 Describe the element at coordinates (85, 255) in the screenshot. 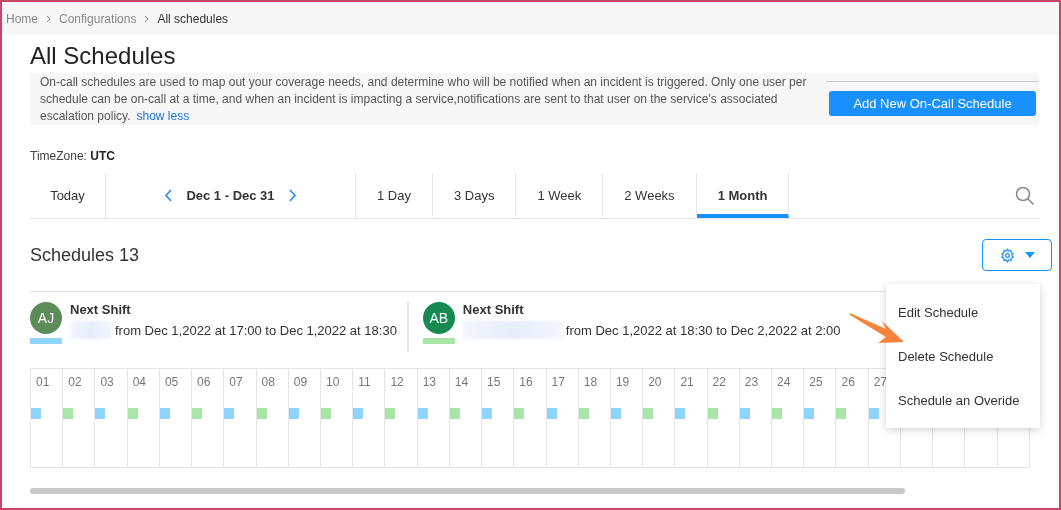

I see `schedules-title: Schedules 13` at that location.